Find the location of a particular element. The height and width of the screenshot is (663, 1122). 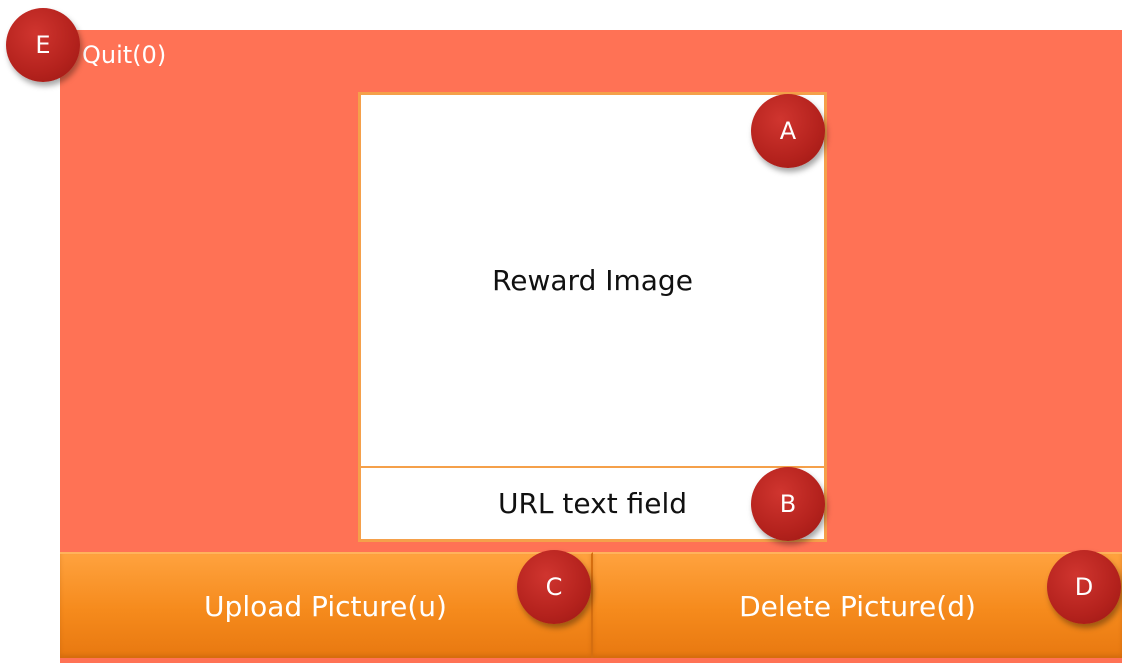

callout-badge-d-label: D is located at coordinates (1084, 587).